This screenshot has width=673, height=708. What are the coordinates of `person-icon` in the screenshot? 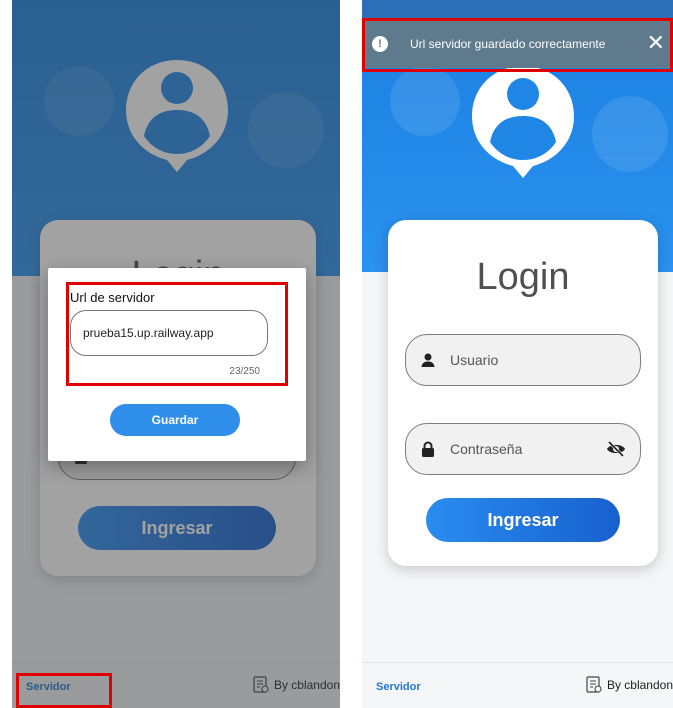 It's located at (428, 360).